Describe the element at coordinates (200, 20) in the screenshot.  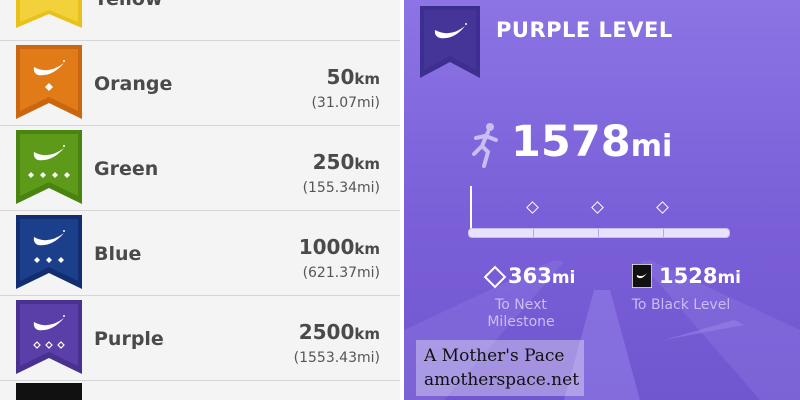
I see `level-row-yellow: Yellow` at that location.